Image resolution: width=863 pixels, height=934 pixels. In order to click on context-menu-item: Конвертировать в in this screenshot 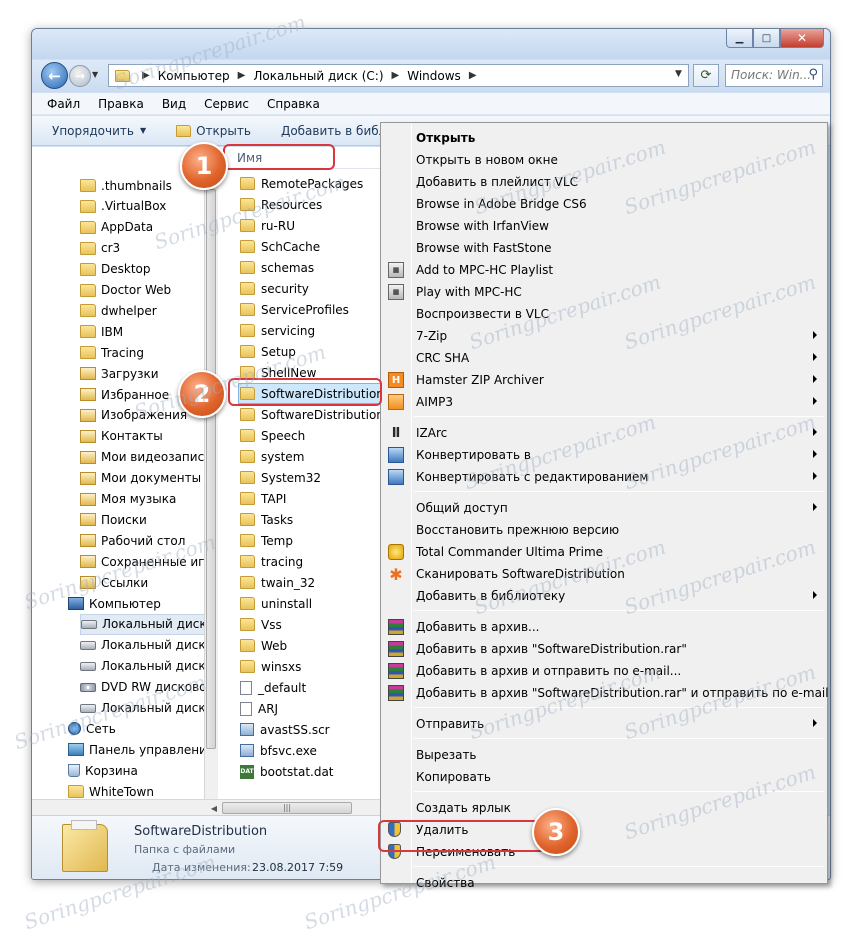, I will do `click(604, 455)`.